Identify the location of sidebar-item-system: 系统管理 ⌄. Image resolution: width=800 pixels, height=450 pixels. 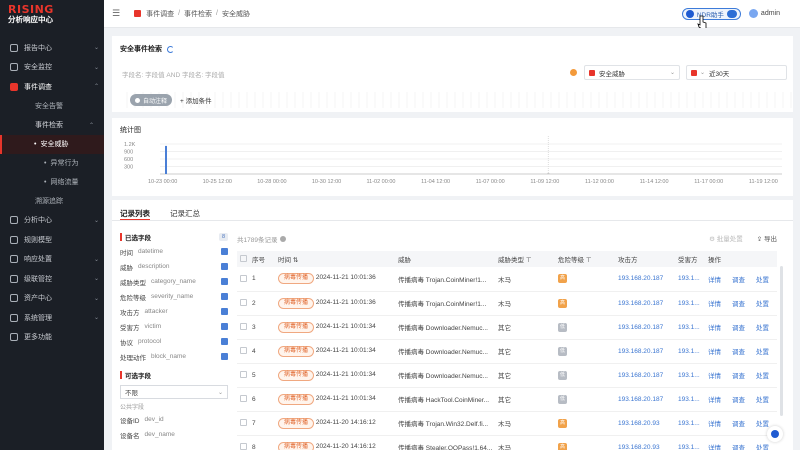
(52, 318).